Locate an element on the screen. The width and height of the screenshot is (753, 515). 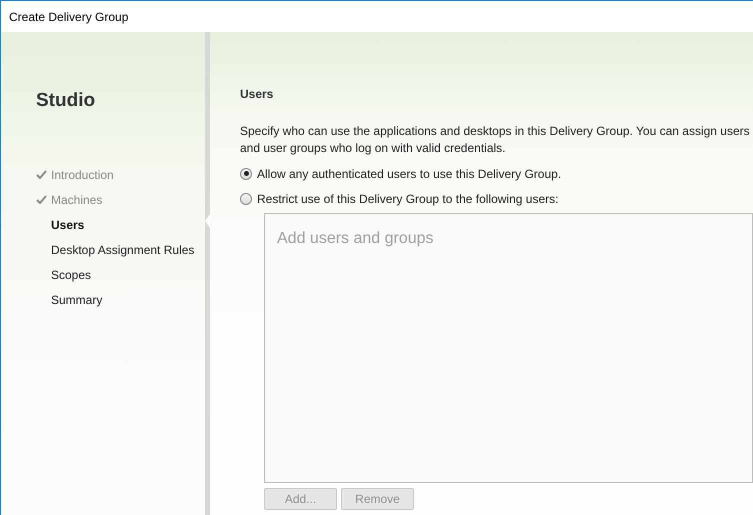
wizard-step: Desktop Assignment Rules is located at coordinates (122, 249).